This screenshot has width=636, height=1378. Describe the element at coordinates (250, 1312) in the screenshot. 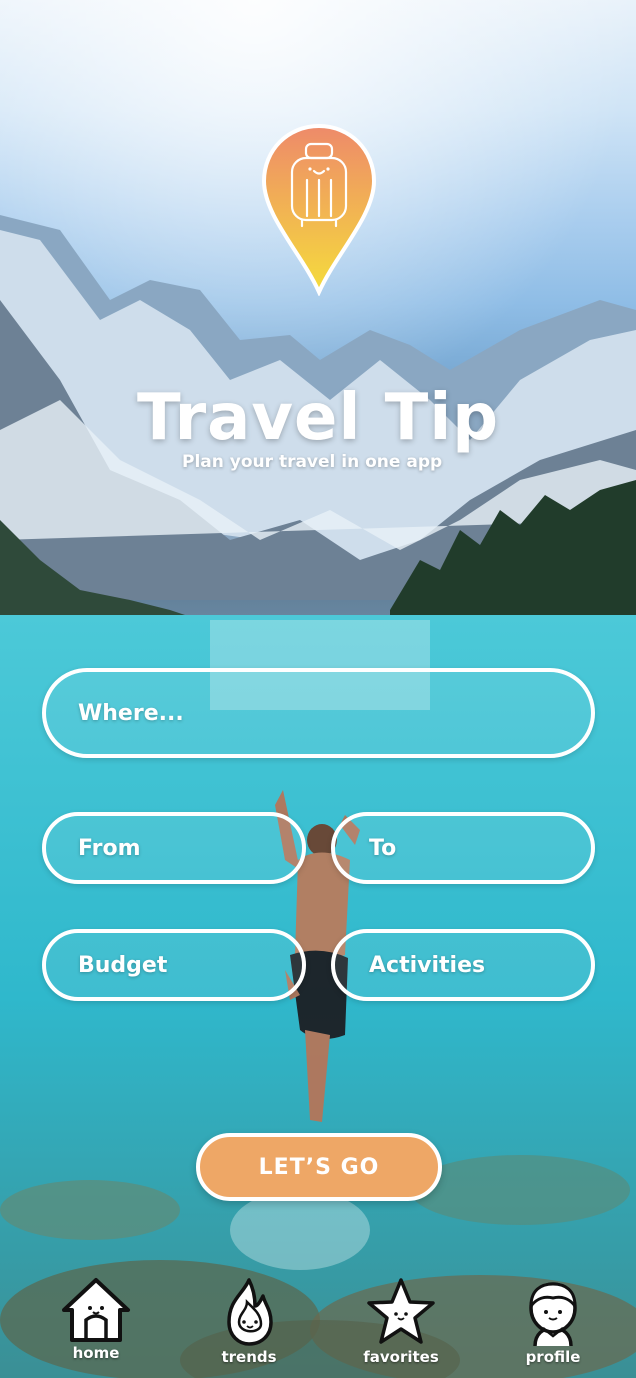

I see `flame-icon` at that location.